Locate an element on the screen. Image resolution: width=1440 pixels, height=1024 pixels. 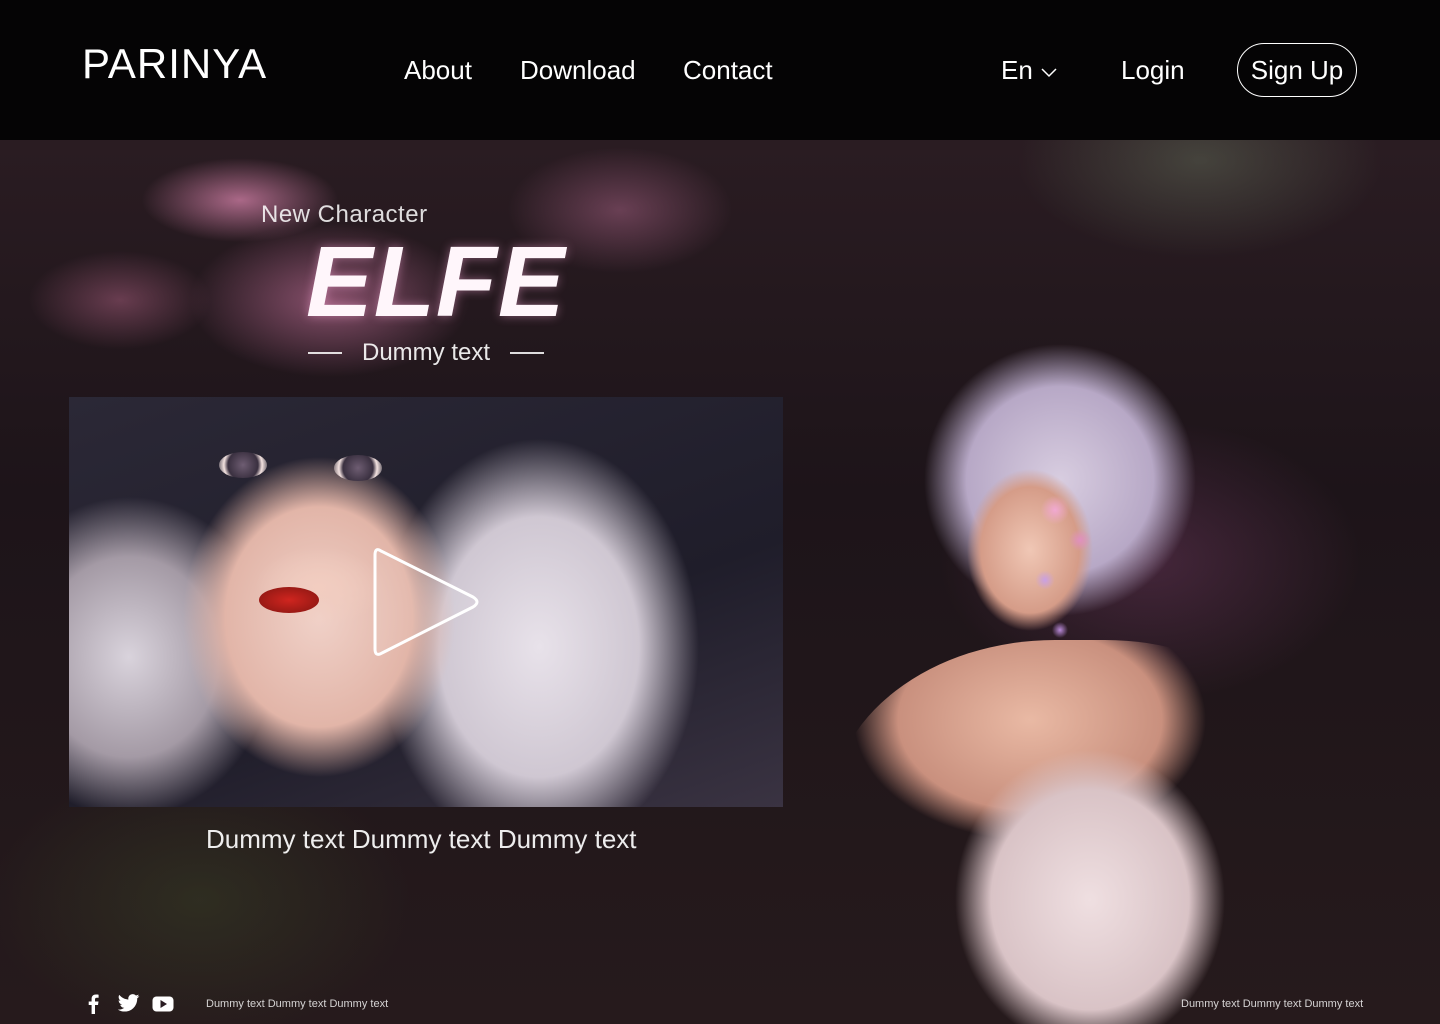
hero-eyebrow: New Character is located at coordinates (344, 214).